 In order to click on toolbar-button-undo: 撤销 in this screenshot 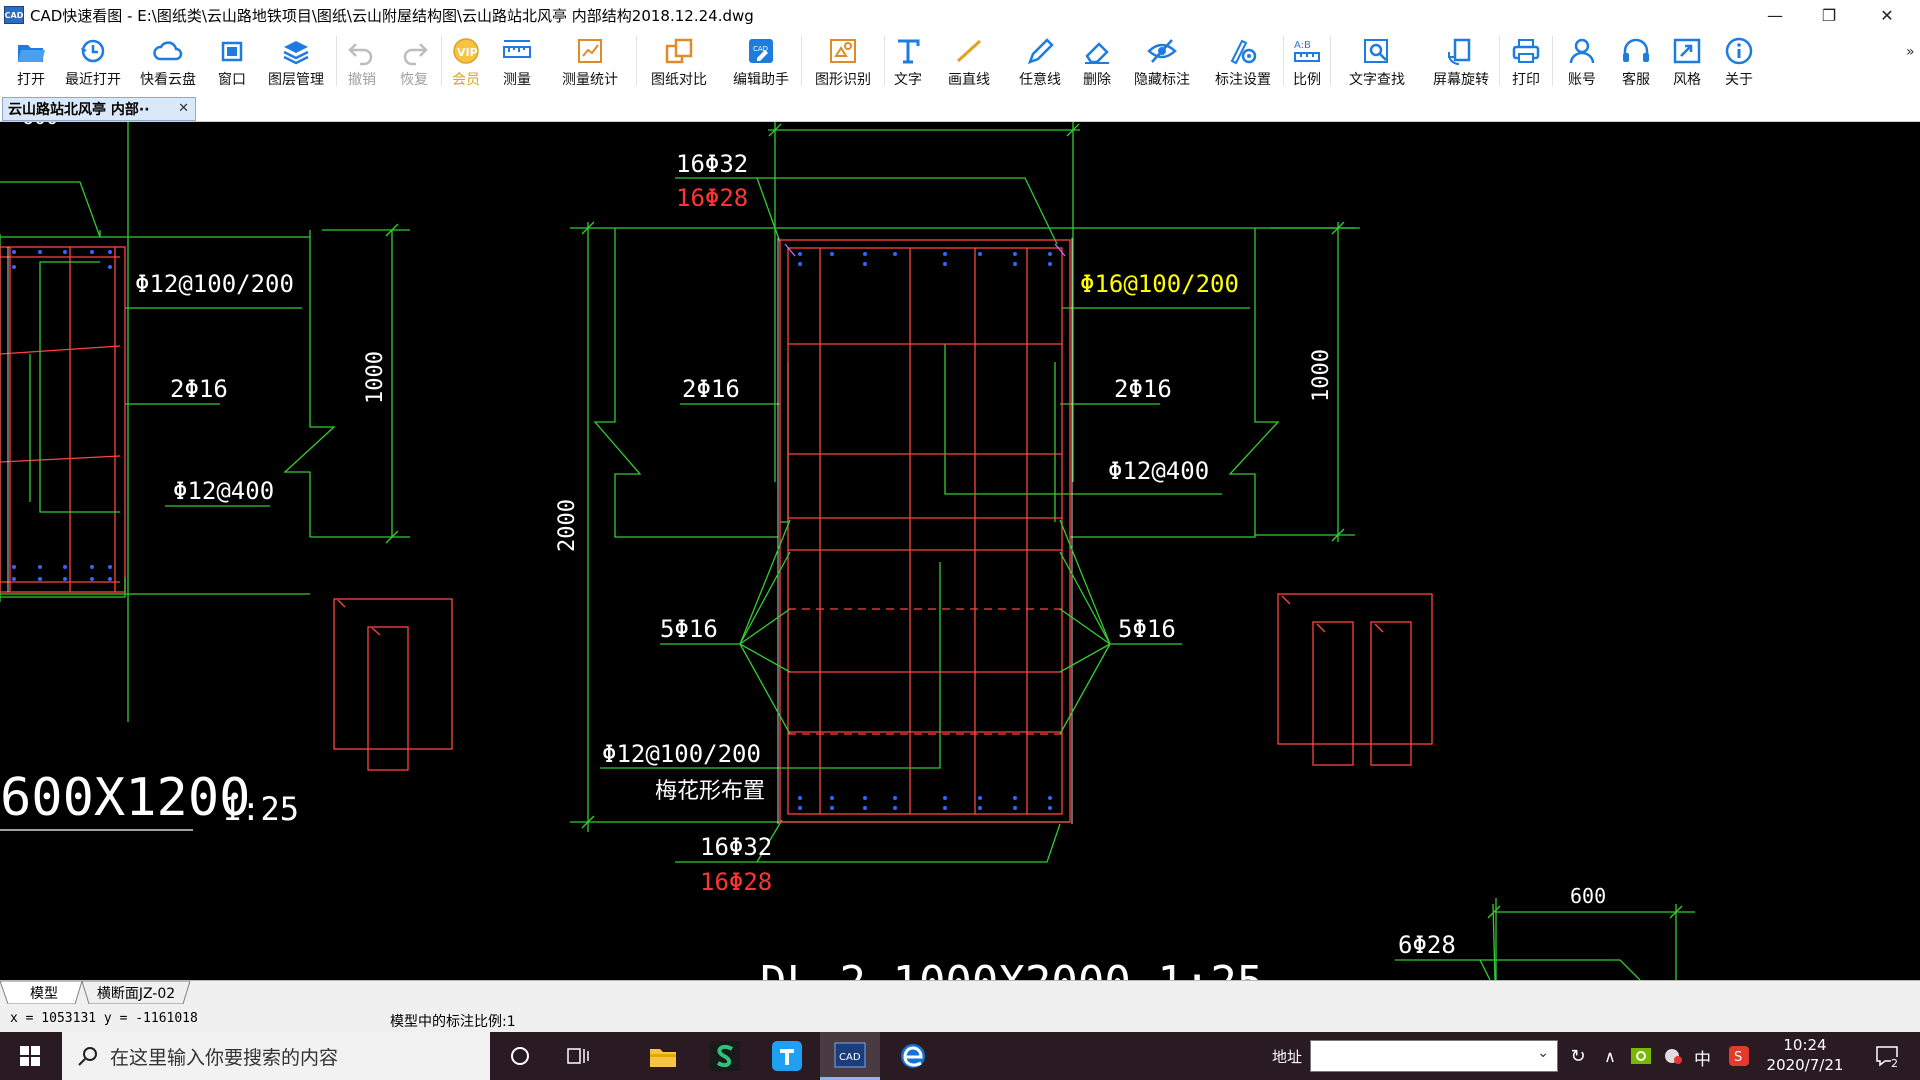, I will do `click(362, 61)`.